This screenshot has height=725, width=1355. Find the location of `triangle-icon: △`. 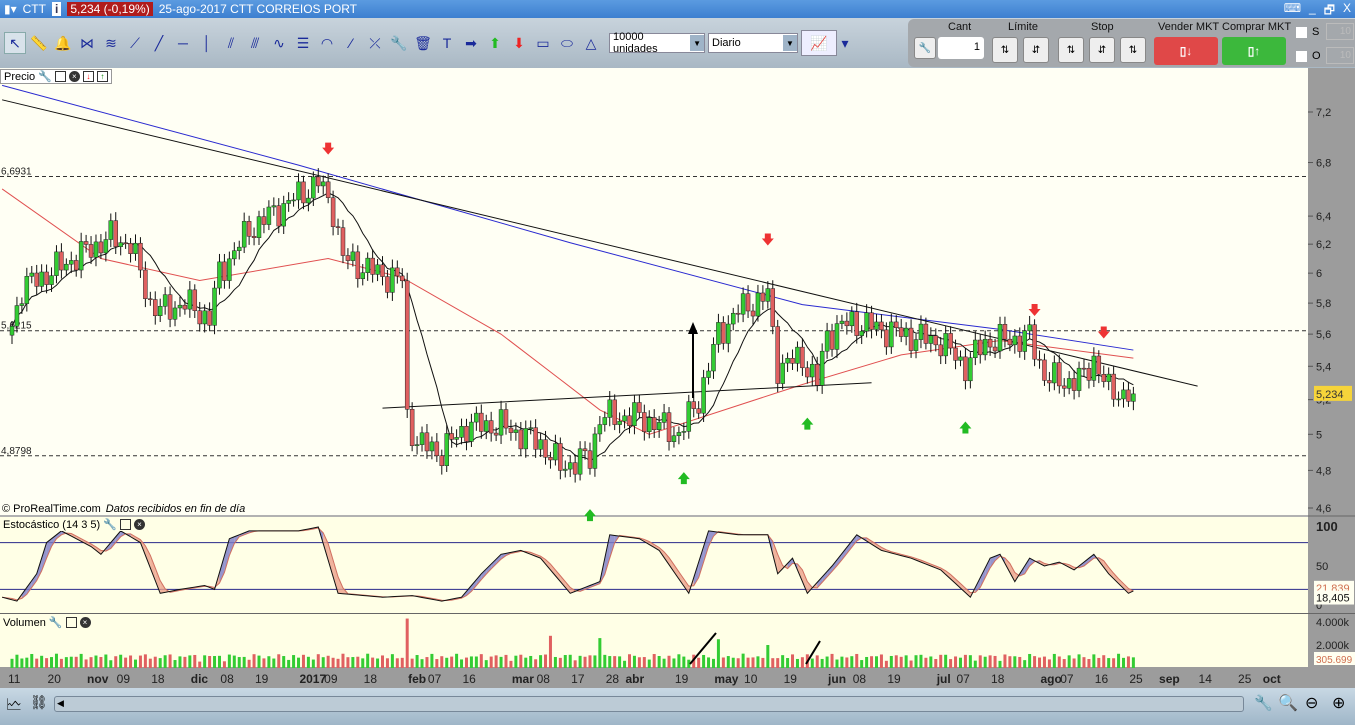

triangle-icon: △ is located at coordinates (591, 43).